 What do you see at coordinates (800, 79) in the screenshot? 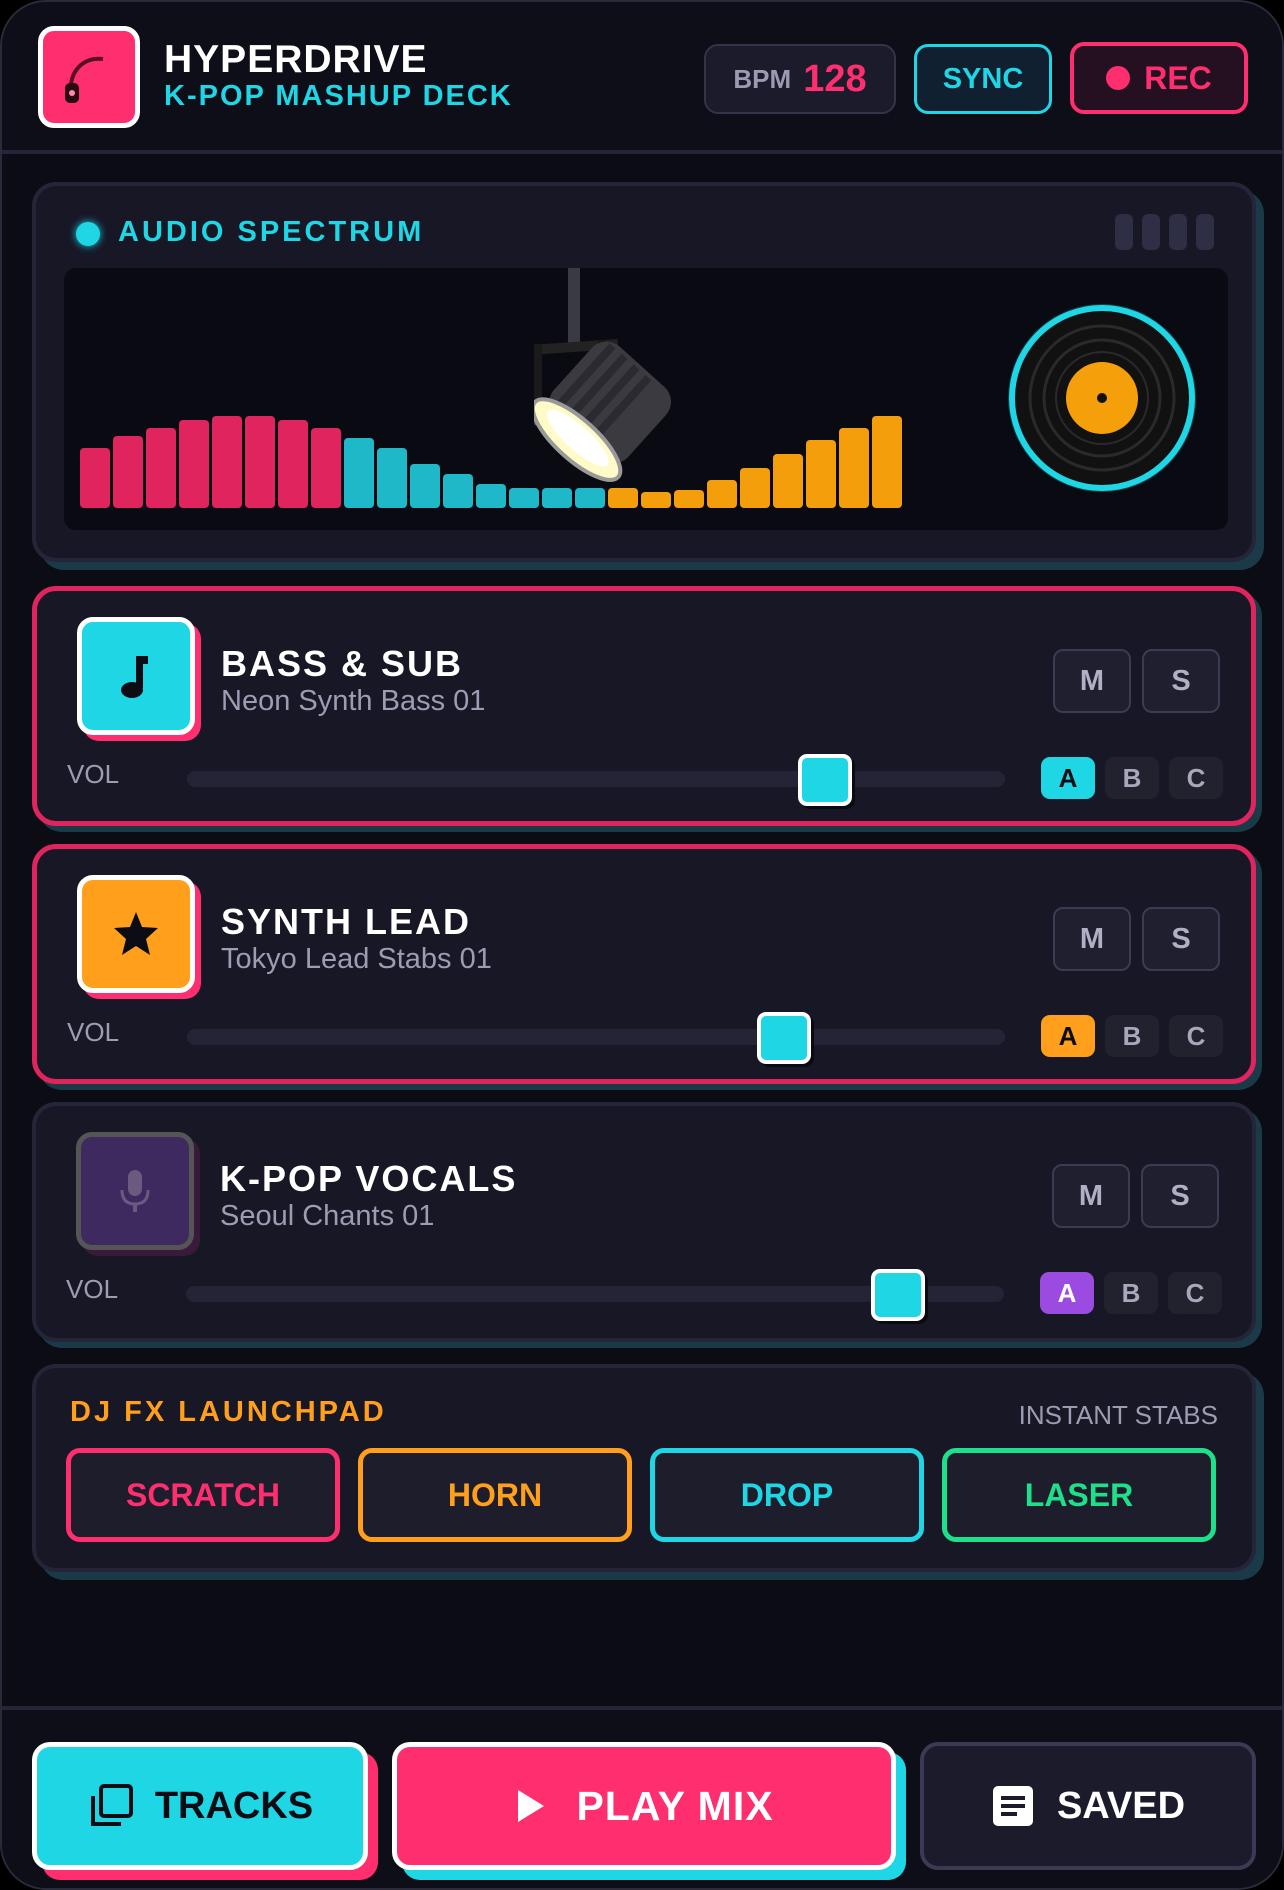
I see `bpm-display: BPM 128` at bounding box center [800, 79].